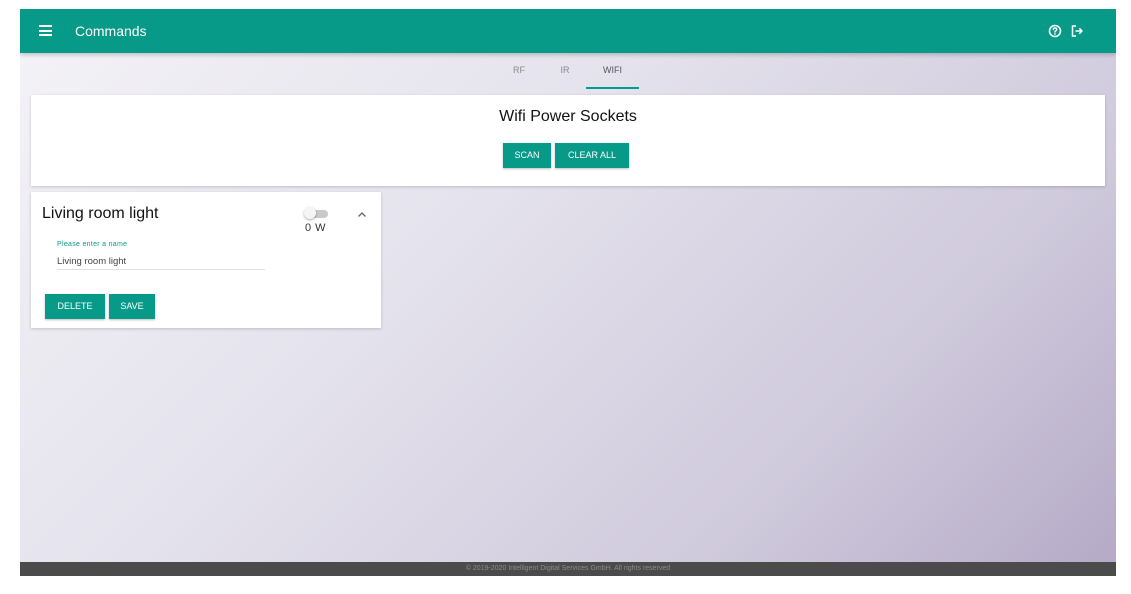 The image size is (1131, 594). Describe the element at coordinates (568, 31) in the screenshot. I see `top-app-bar: Commands` at that location.